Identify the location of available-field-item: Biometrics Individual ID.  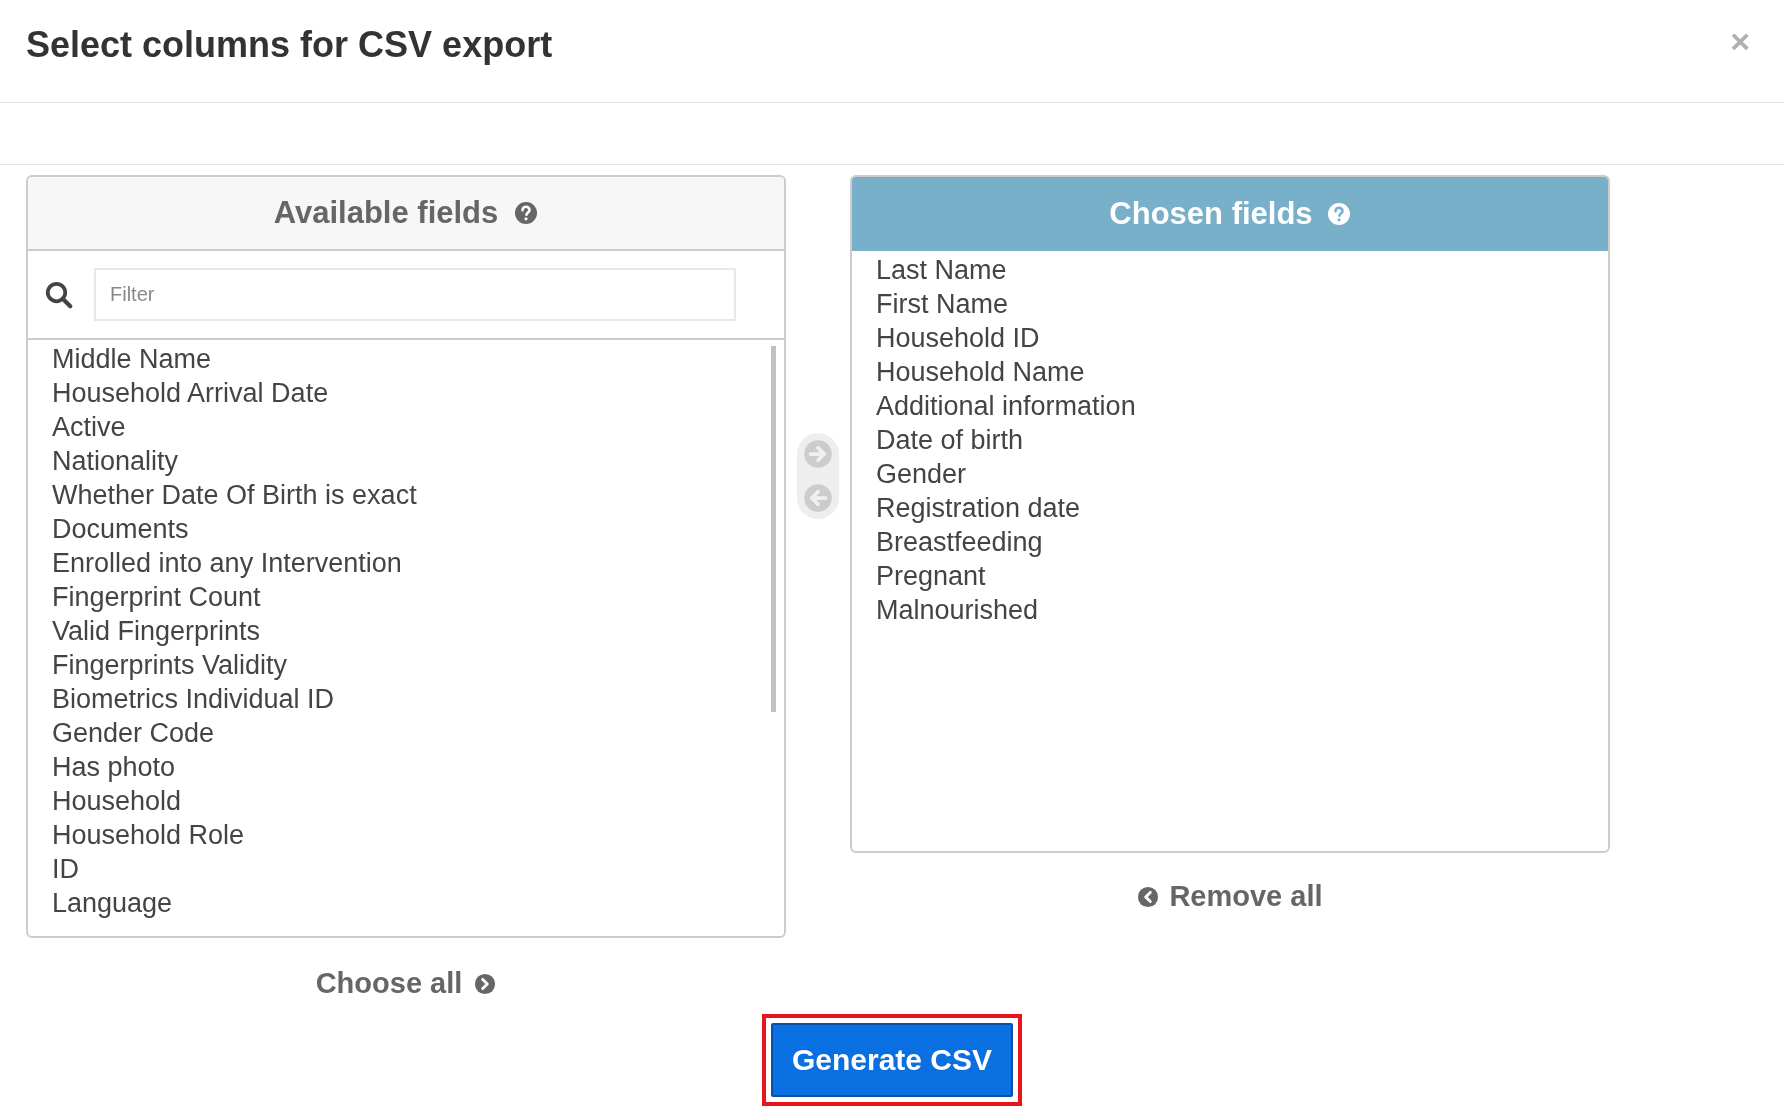
(193, 699).